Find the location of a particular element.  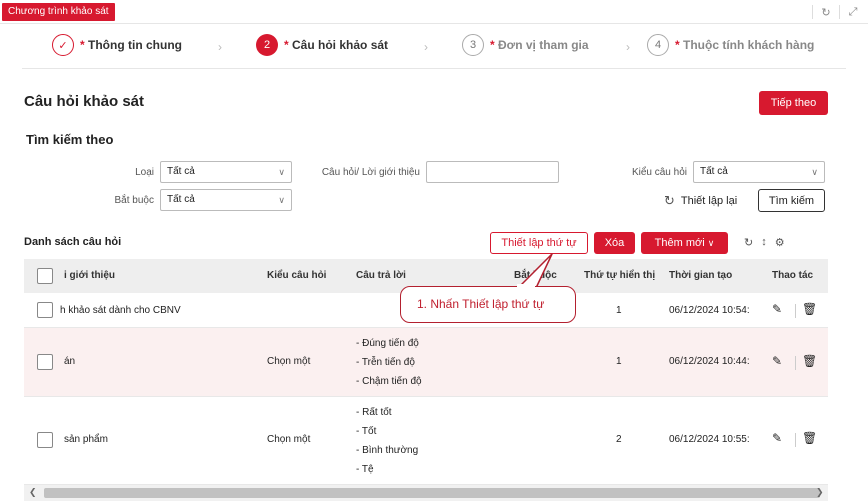

kind-select: Tất cả ∨ is located at coordinates (759, 172).